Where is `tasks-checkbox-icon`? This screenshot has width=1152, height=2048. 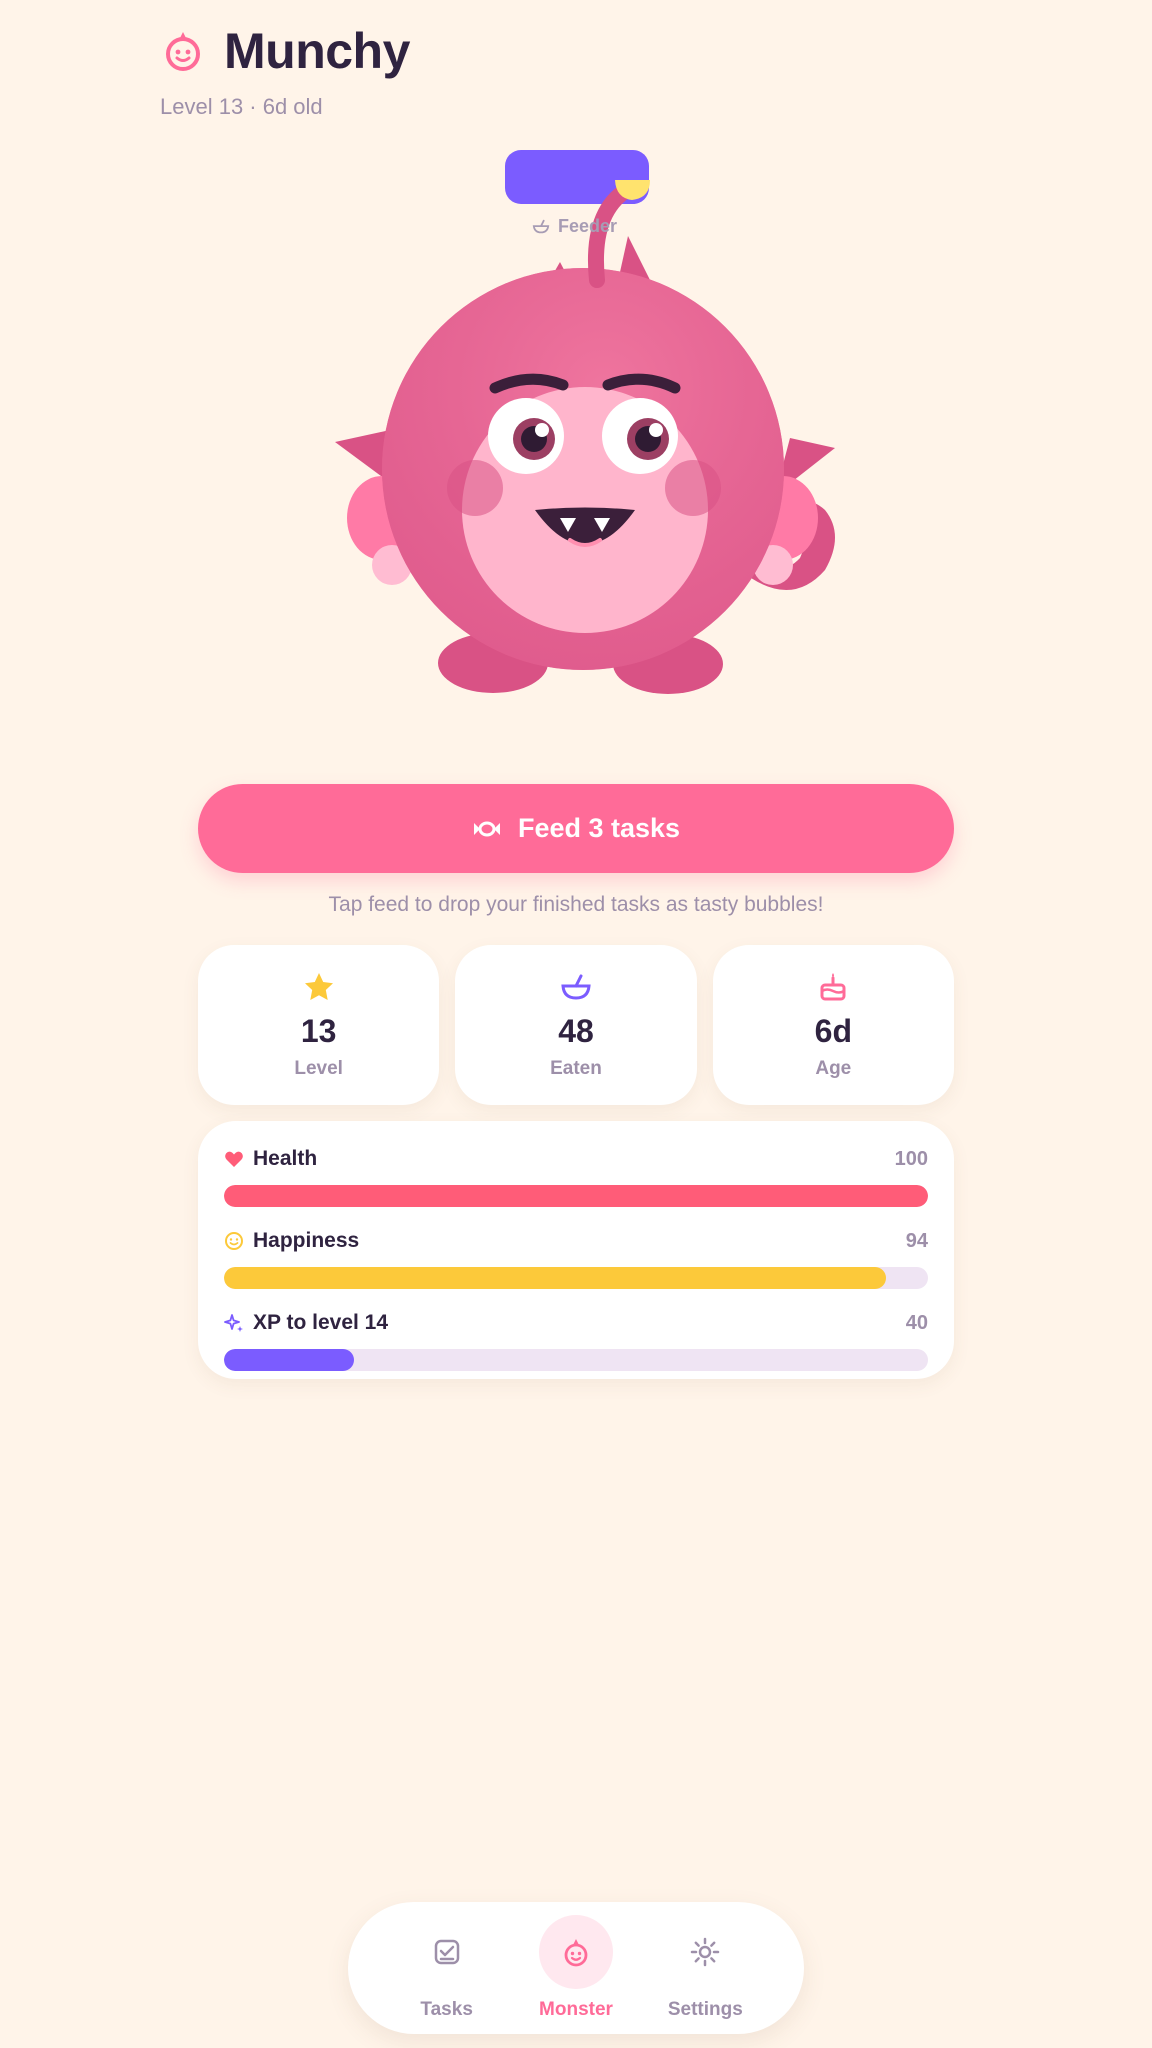 tasks-checkbox-icon is located at coordinates (446, 1952).